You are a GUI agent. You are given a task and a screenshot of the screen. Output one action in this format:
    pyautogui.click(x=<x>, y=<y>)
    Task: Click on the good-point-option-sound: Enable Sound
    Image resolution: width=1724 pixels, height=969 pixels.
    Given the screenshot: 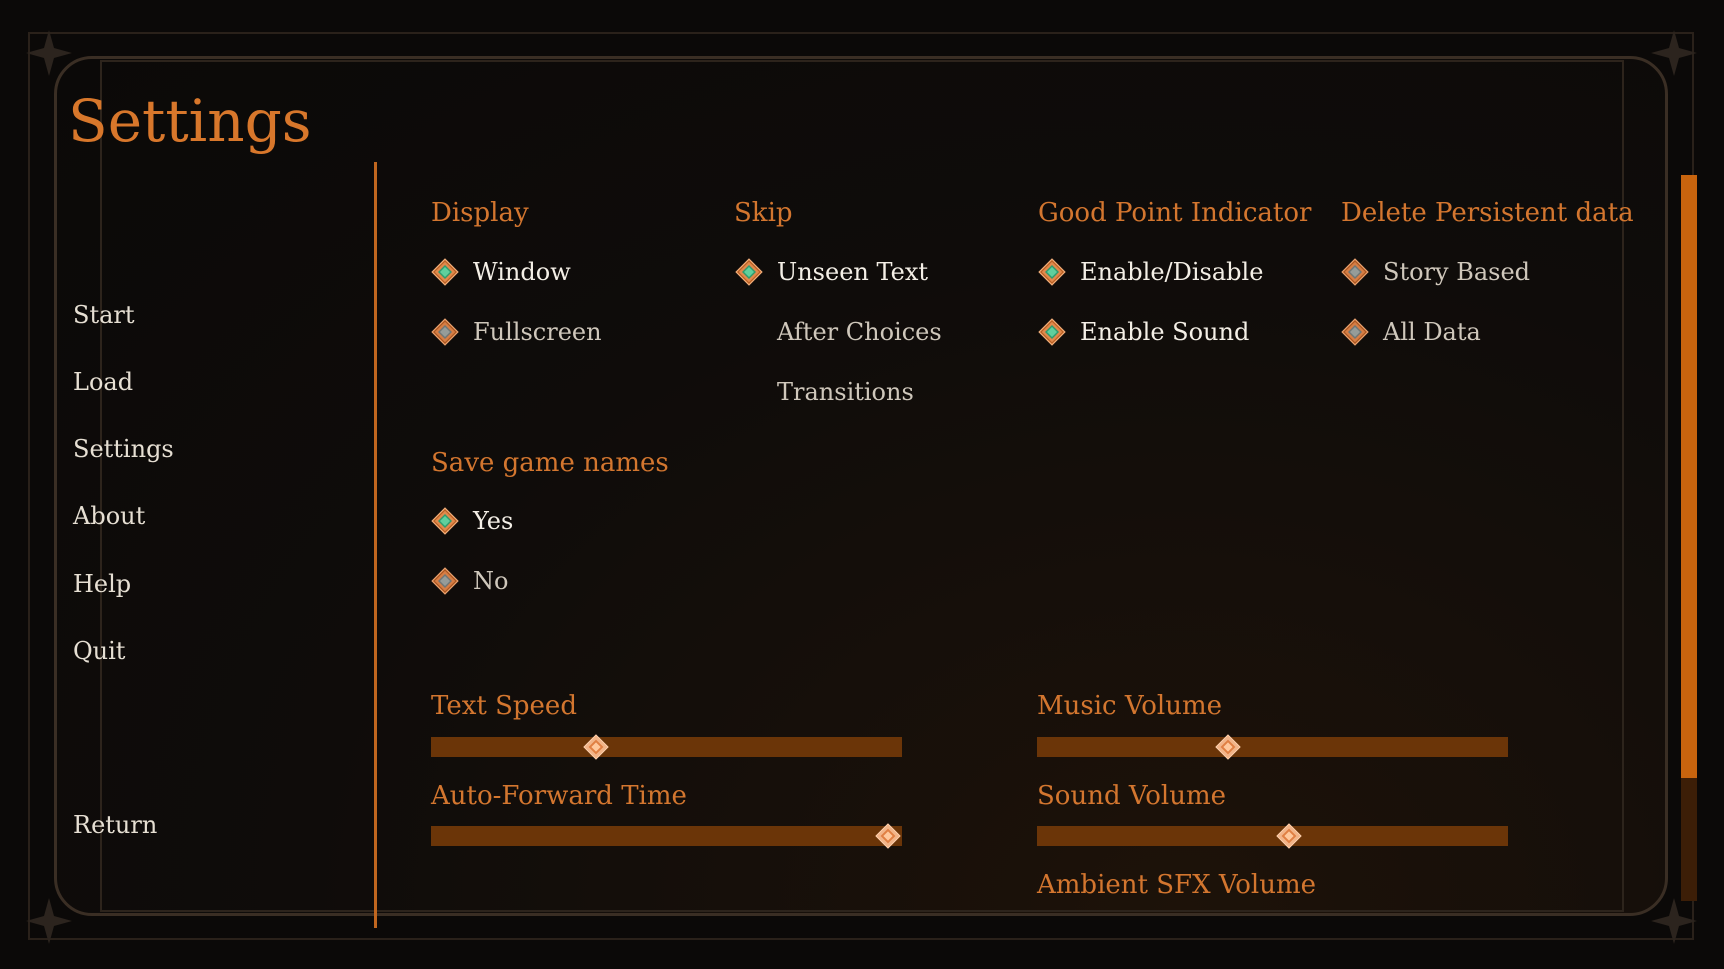 What is the action you would take?
    pyautogui.click(x=1143, y=332)
    